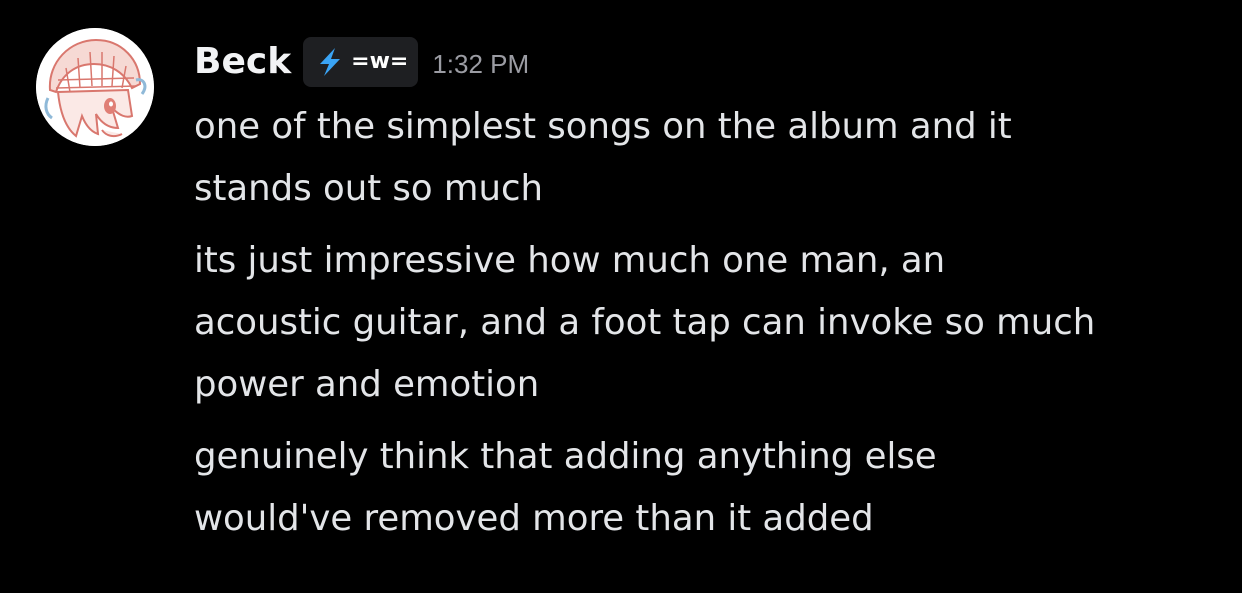 Image resolution: width=1242 pixels, height=593 pixels. I want to click on user-tag: =w=, so click(361, 62).